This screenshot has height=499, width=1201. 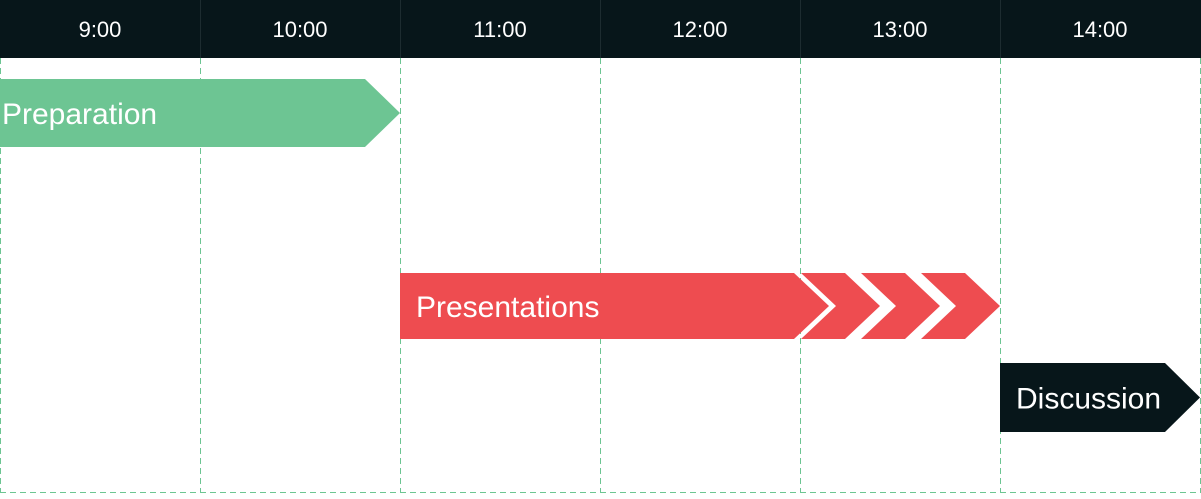 What do you see at coordinates (1088, 399) in the screenshot?
I see `task-label-discussion: Discussion` at bounding box center [1088, 399].